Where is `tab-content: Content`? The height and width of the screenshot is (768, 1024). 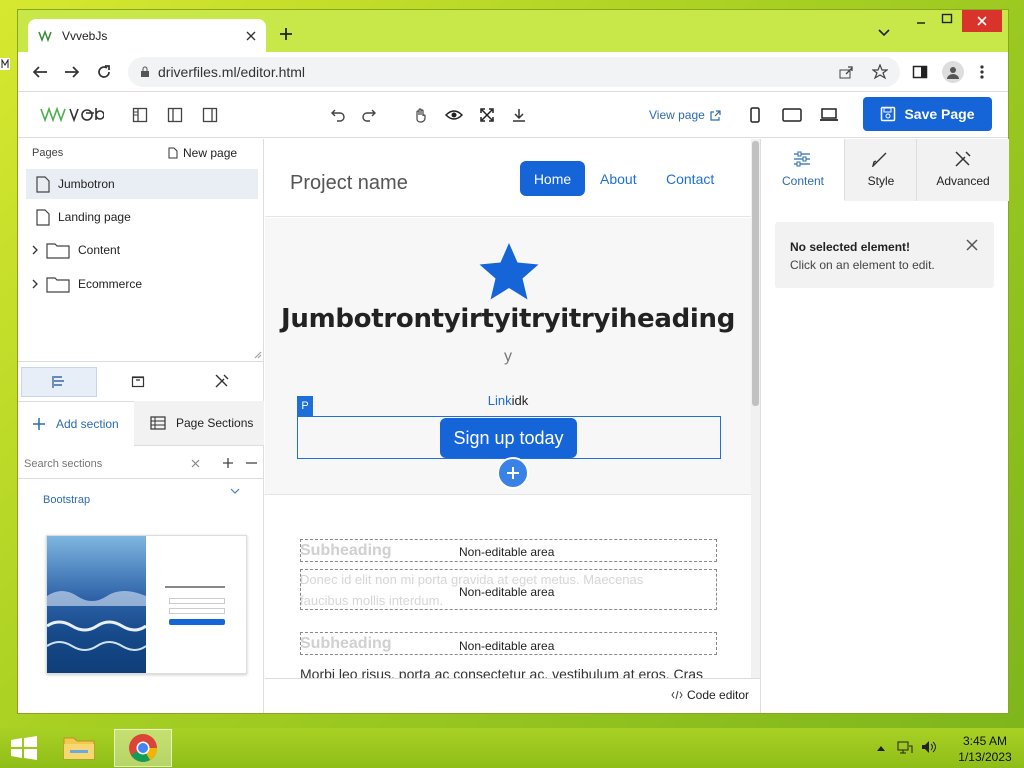 tab-content: Content is located at coordinates (803, 170).